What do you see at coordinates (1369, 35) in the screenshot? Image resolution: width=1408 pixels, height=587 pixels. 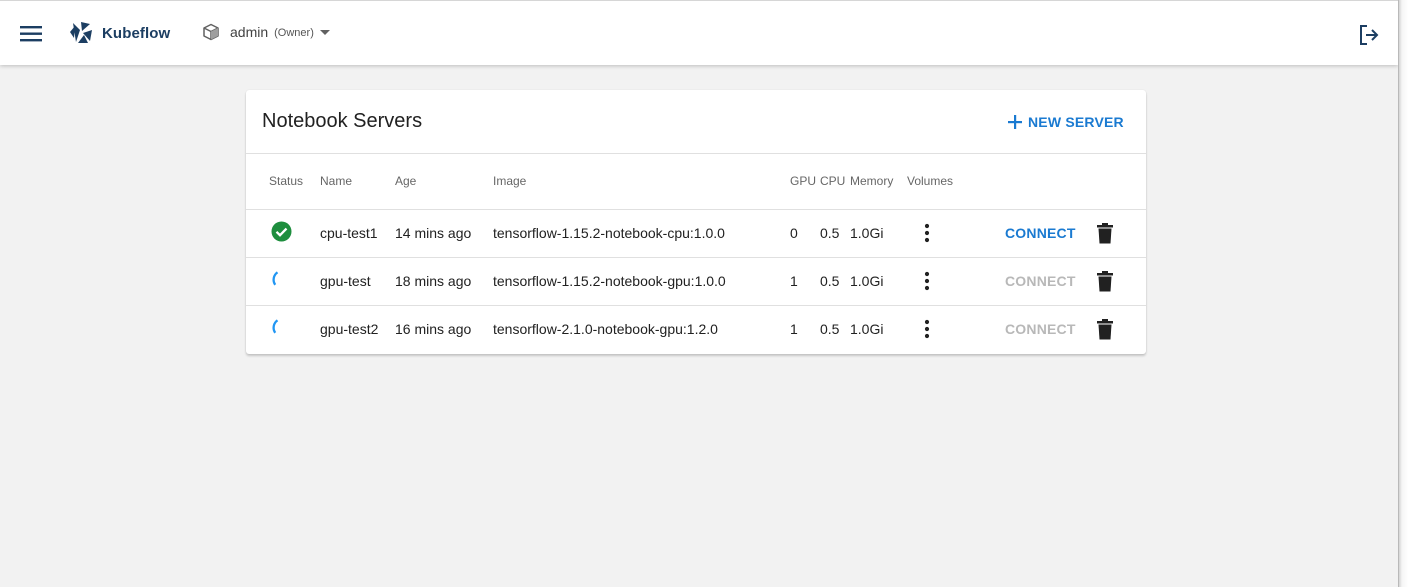 I see `logout-icon` at bounding box center [1369, 35].